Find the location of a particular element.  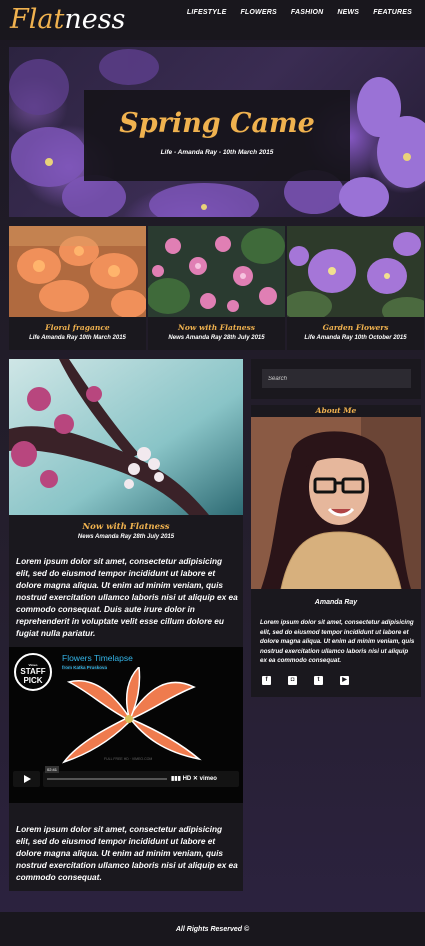

card-title: Floral fragance is located at coordinates (77, 327).